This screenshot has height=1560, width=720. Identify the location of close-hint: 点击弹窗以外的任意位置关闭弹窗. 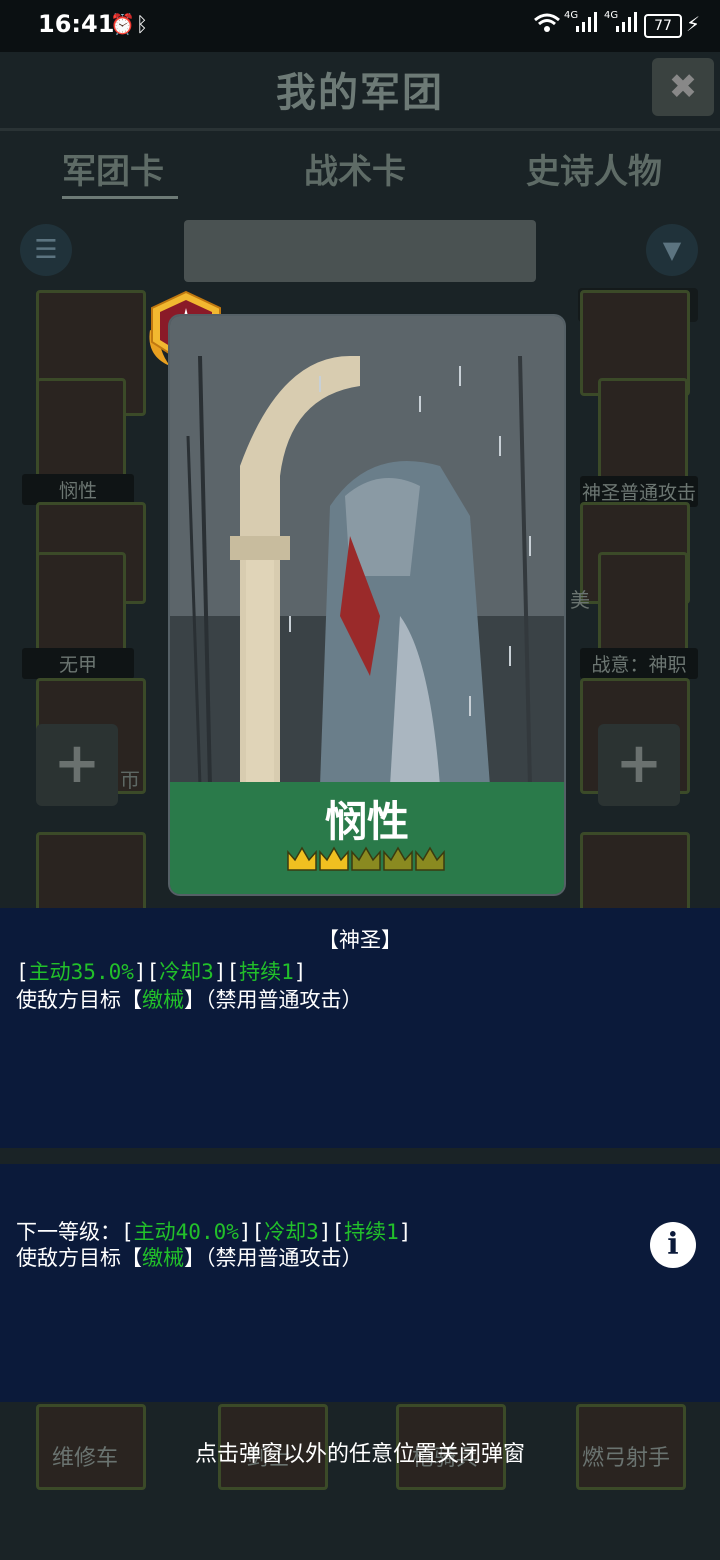
(359, 1454).